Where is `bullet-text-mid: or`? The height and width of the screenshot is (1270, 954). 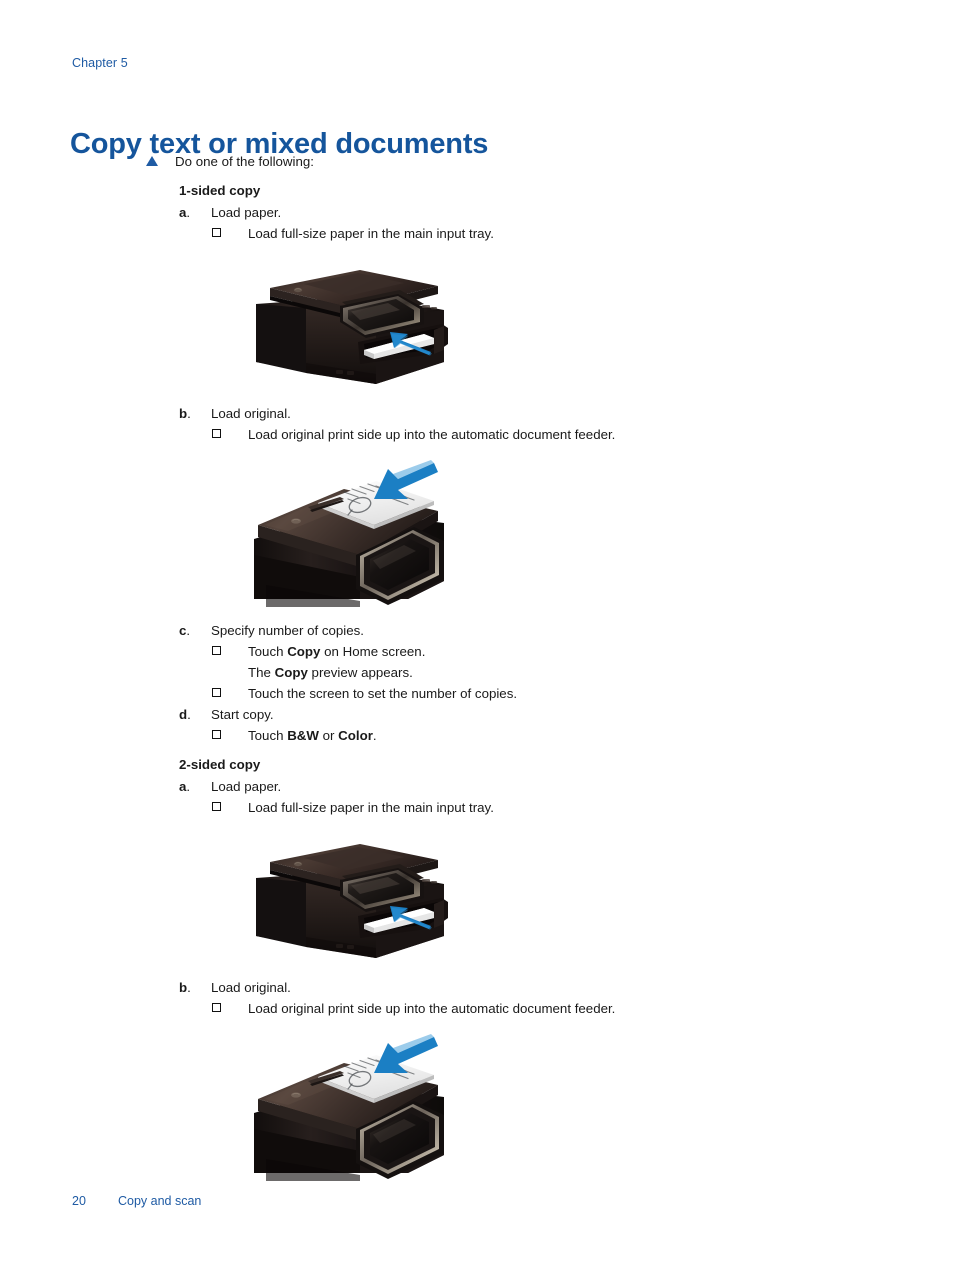
bullet-text-mid: or is located at coordinates (328, 735).